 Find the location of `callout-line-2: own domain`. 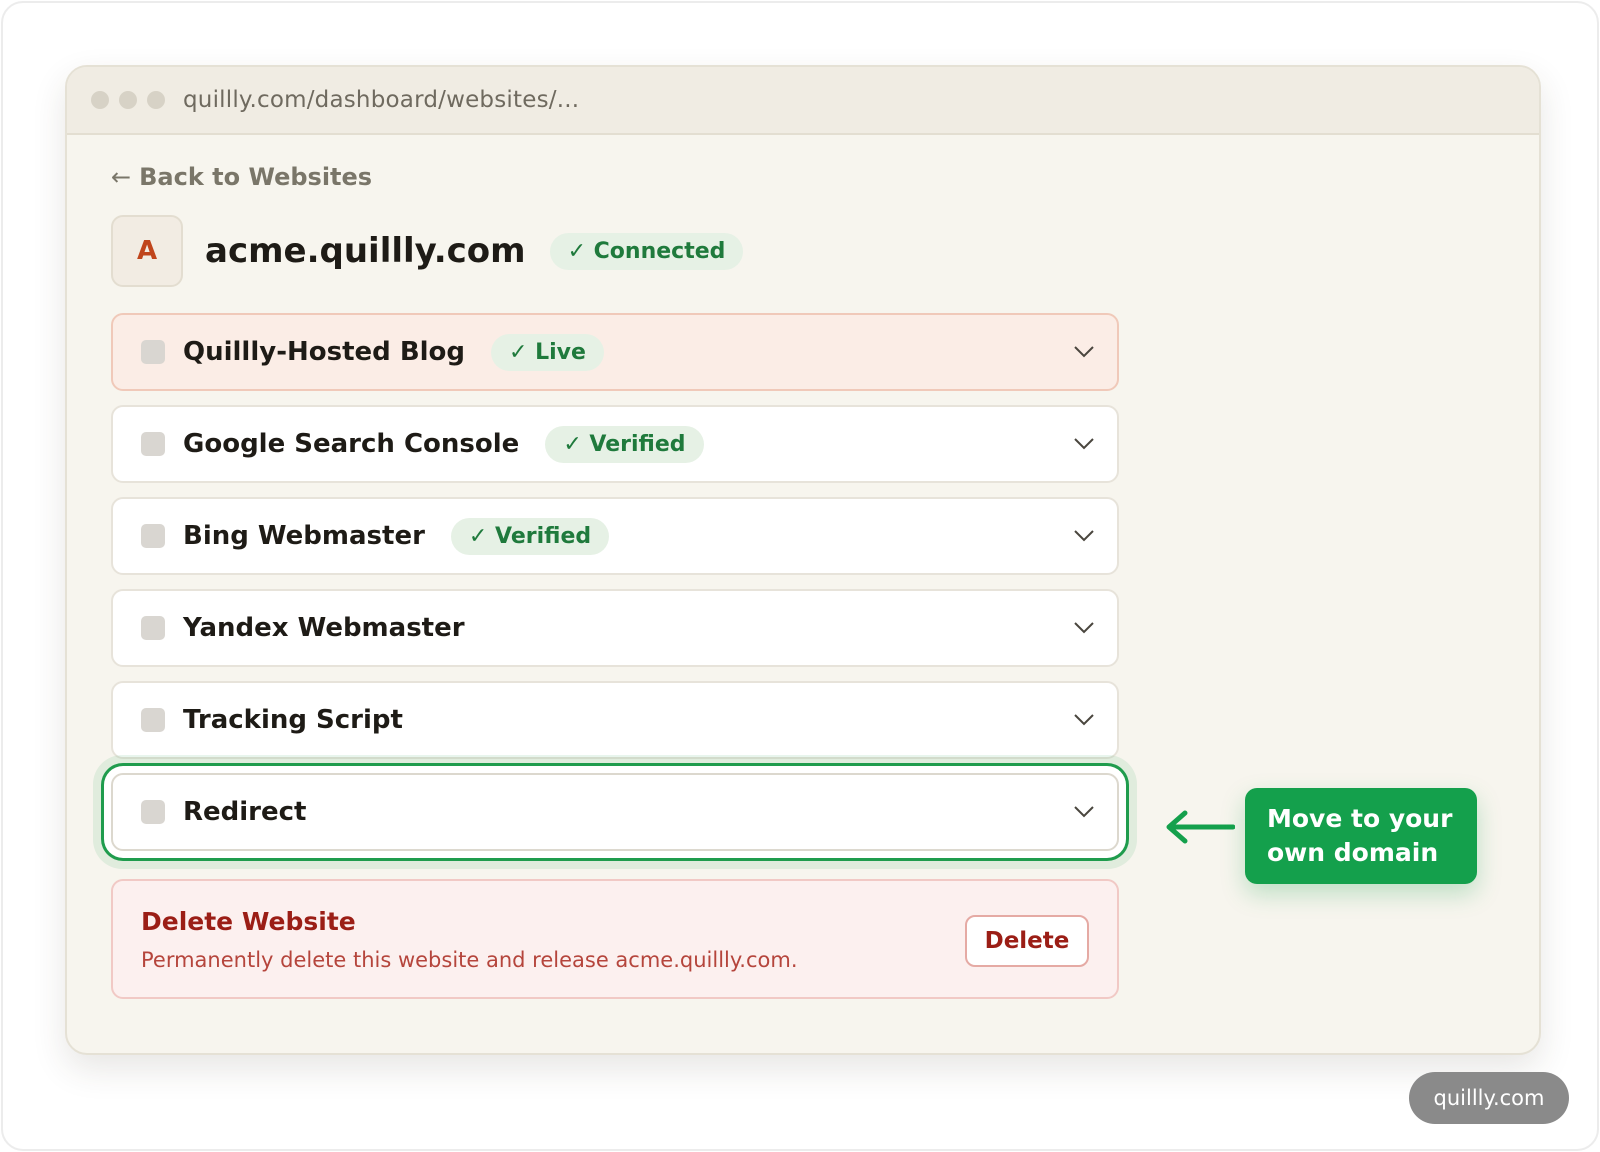

callout-line-2: own domain is located at coordinates (1353, 852).